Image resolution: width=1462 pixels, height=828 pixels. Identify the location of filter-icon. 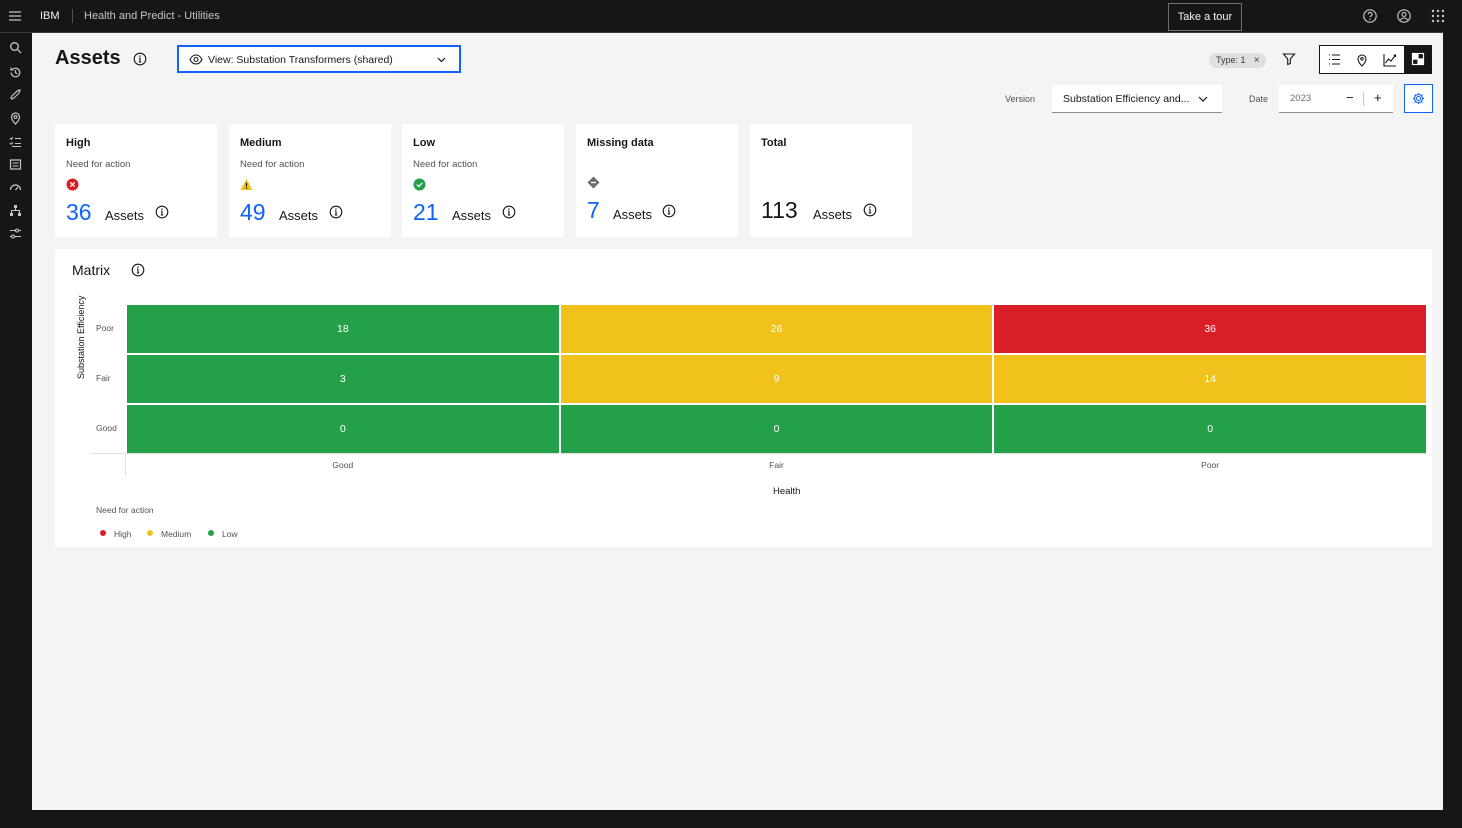
(1289, 59).